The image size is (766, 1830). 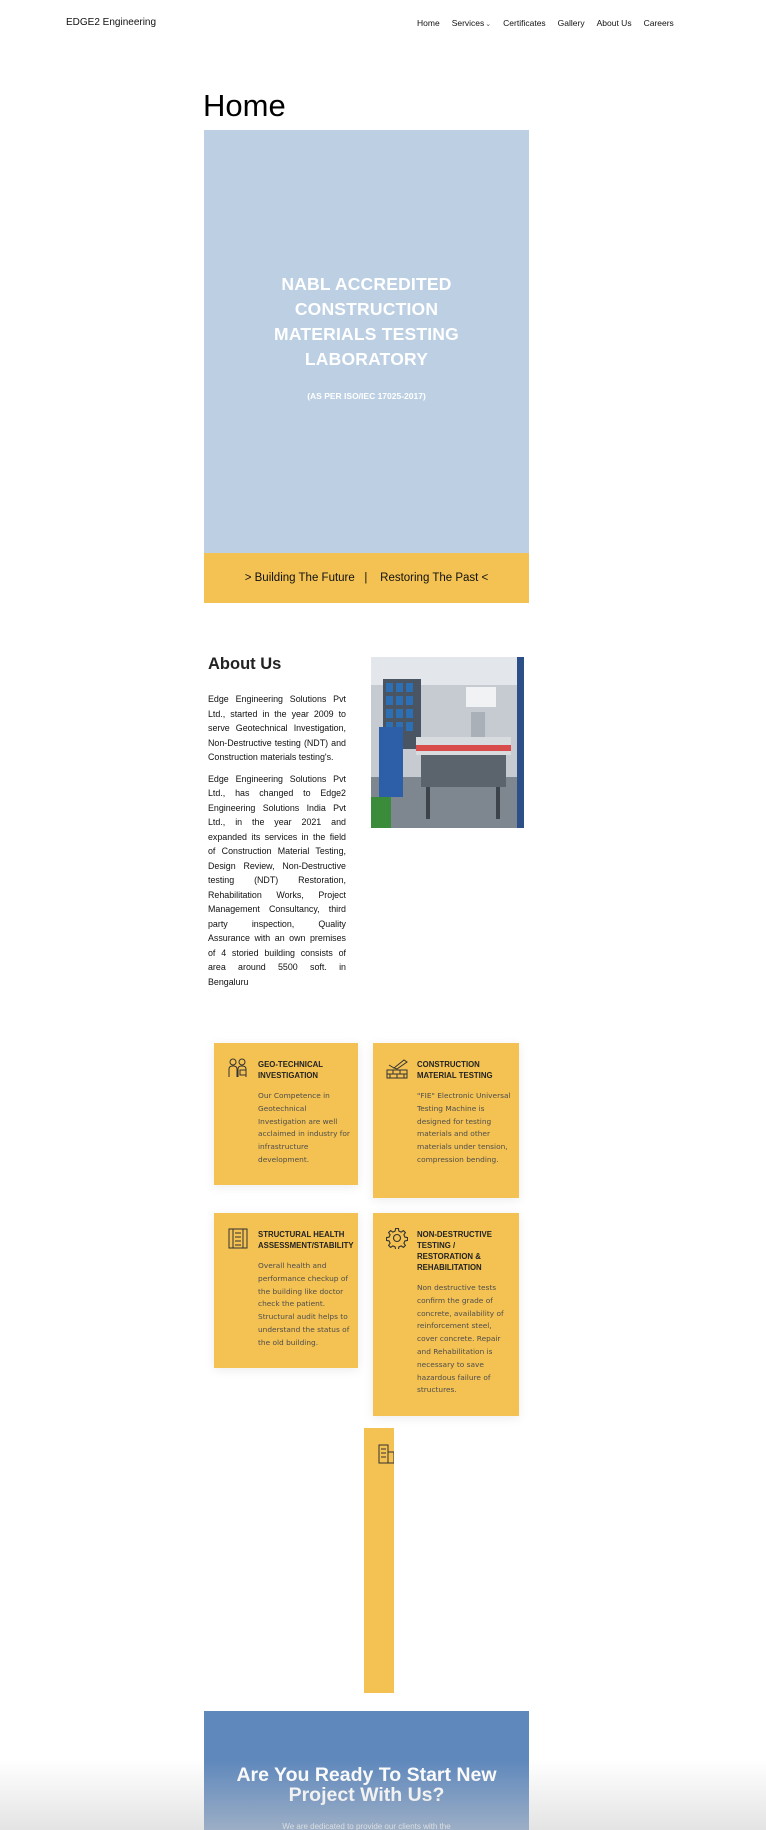 What do you see at coordinates (397, 1238) in the screenshot?
I see `gear-icon` at bounding box center [397, 1238].